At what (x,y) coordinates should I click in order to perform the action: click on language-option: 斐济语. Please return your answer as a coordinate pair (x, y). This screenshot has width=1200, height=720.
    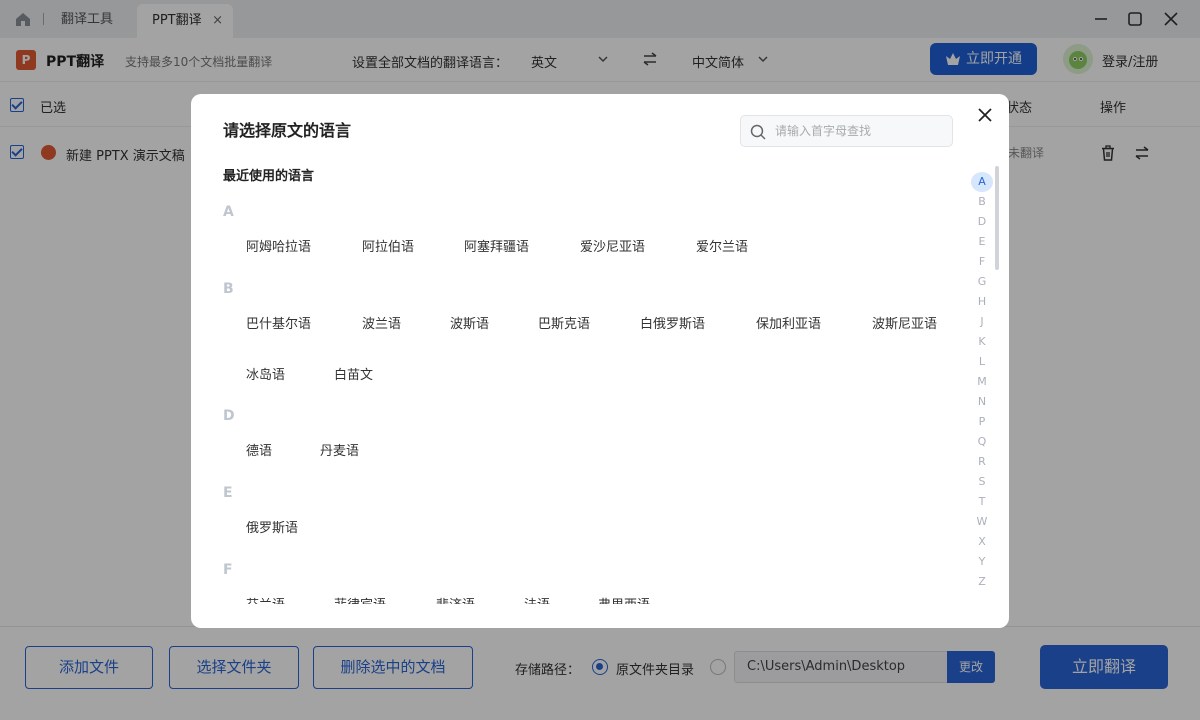
    Looking at the image, I should click on (455, 599).